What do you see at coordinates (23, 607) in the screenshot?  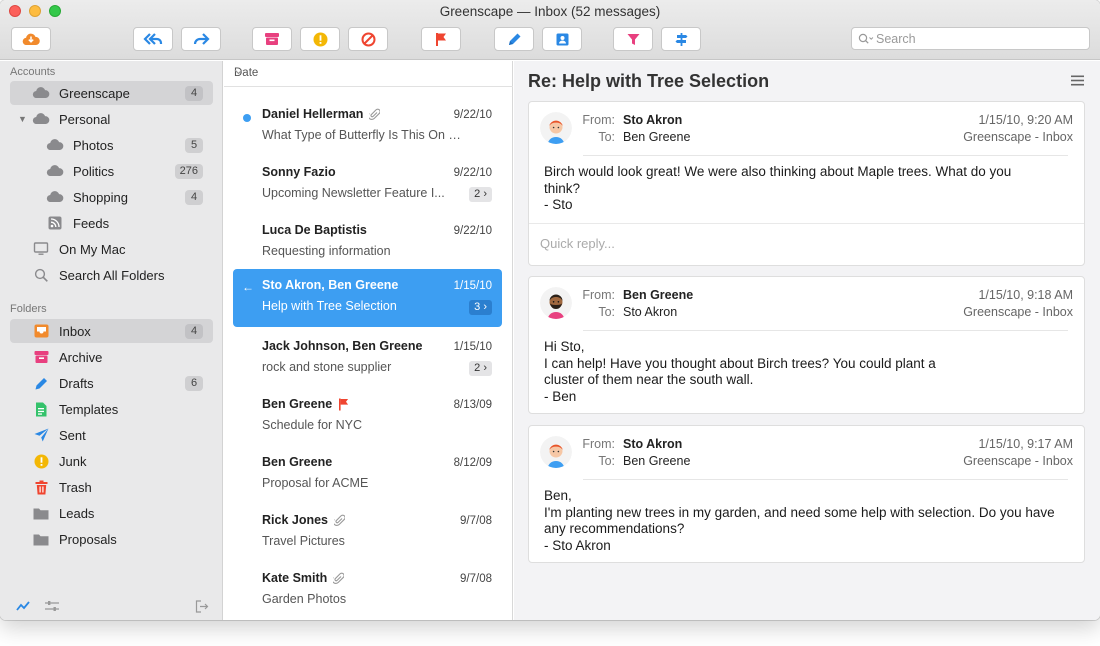 I see `activity-icon` at bounding box center [23, 607].